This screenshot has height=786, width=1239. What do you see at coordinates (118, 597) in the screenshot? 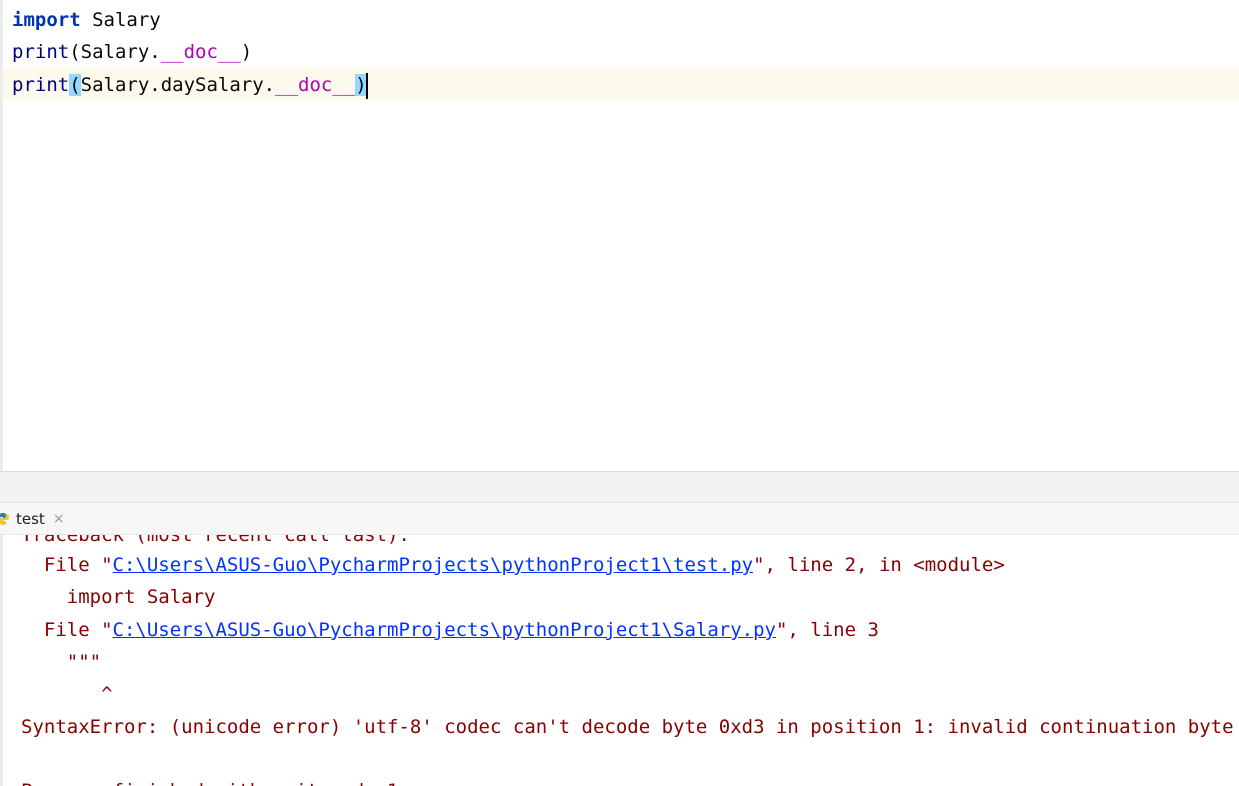
I see `console-line-code1: import Salary` at bounding box center [118, 597].